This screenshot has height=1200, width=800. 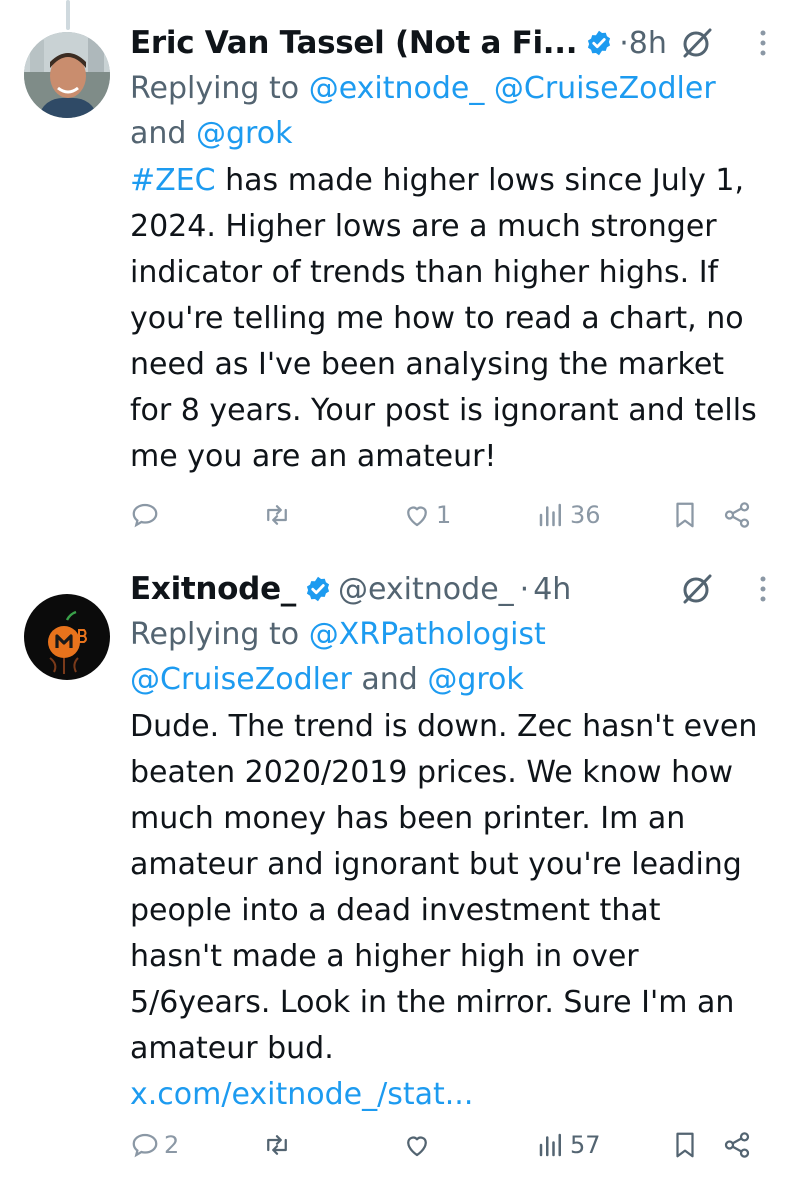 What do you see at coordinates (585, 1145) in the screenshot?
I see `views-count: 57` at bounding box center [585, 1145].